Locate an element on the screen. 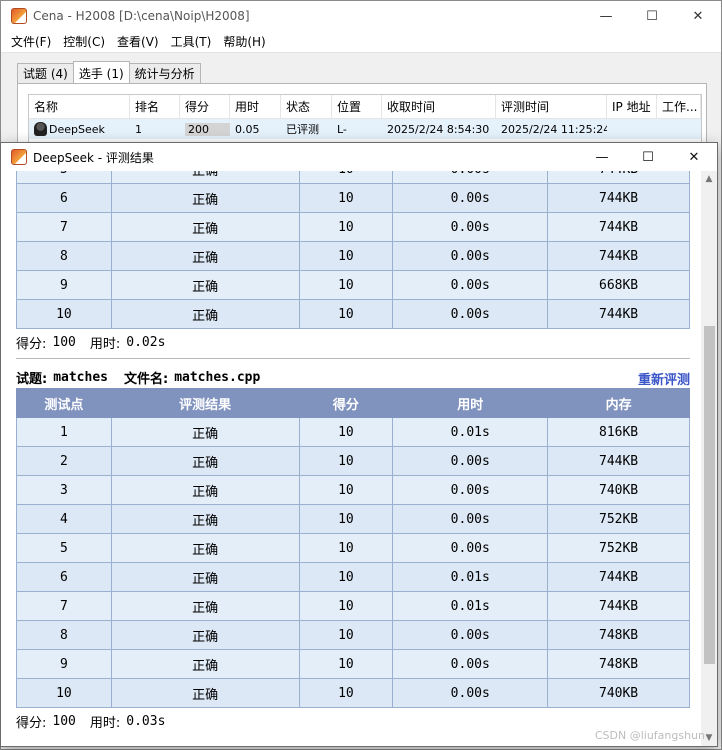  scrollbar-thumb is located at coordinates (709, 495).